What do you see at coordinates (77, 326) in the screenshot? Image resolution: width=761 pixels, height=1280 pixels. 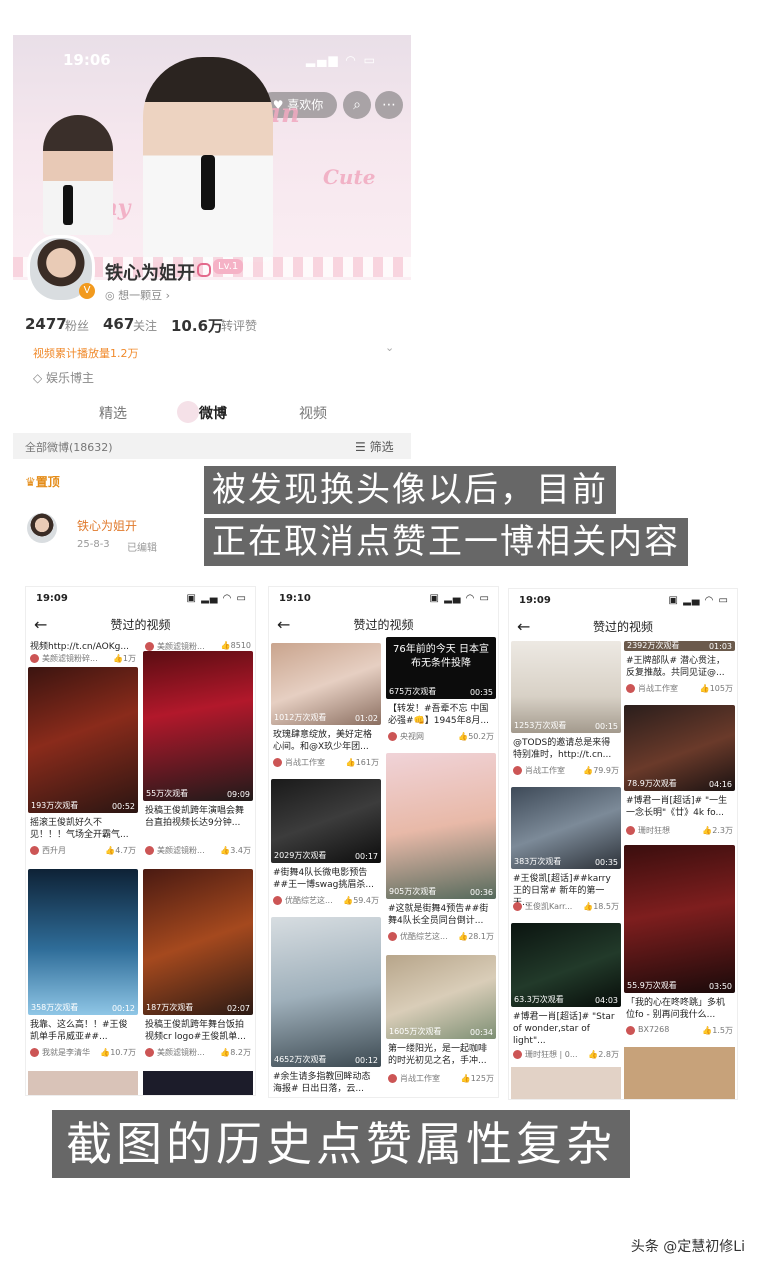 I see `fans-label: 粉丝` at bounding box center [77, 326].